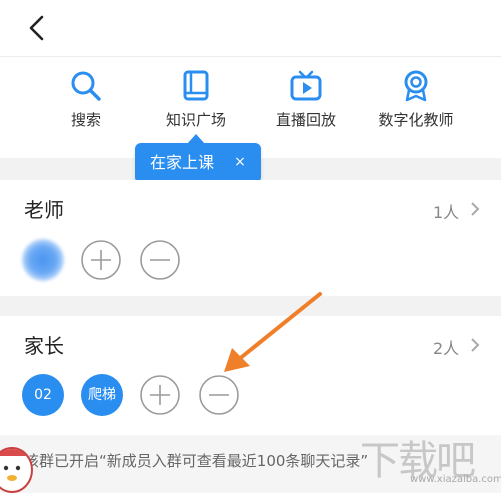 Image resolution: width=501 pixels, height=493 pixels. Describe the element at coordinates (37, 28) in the screenshot. I see `back-arrow-icon` at that location.